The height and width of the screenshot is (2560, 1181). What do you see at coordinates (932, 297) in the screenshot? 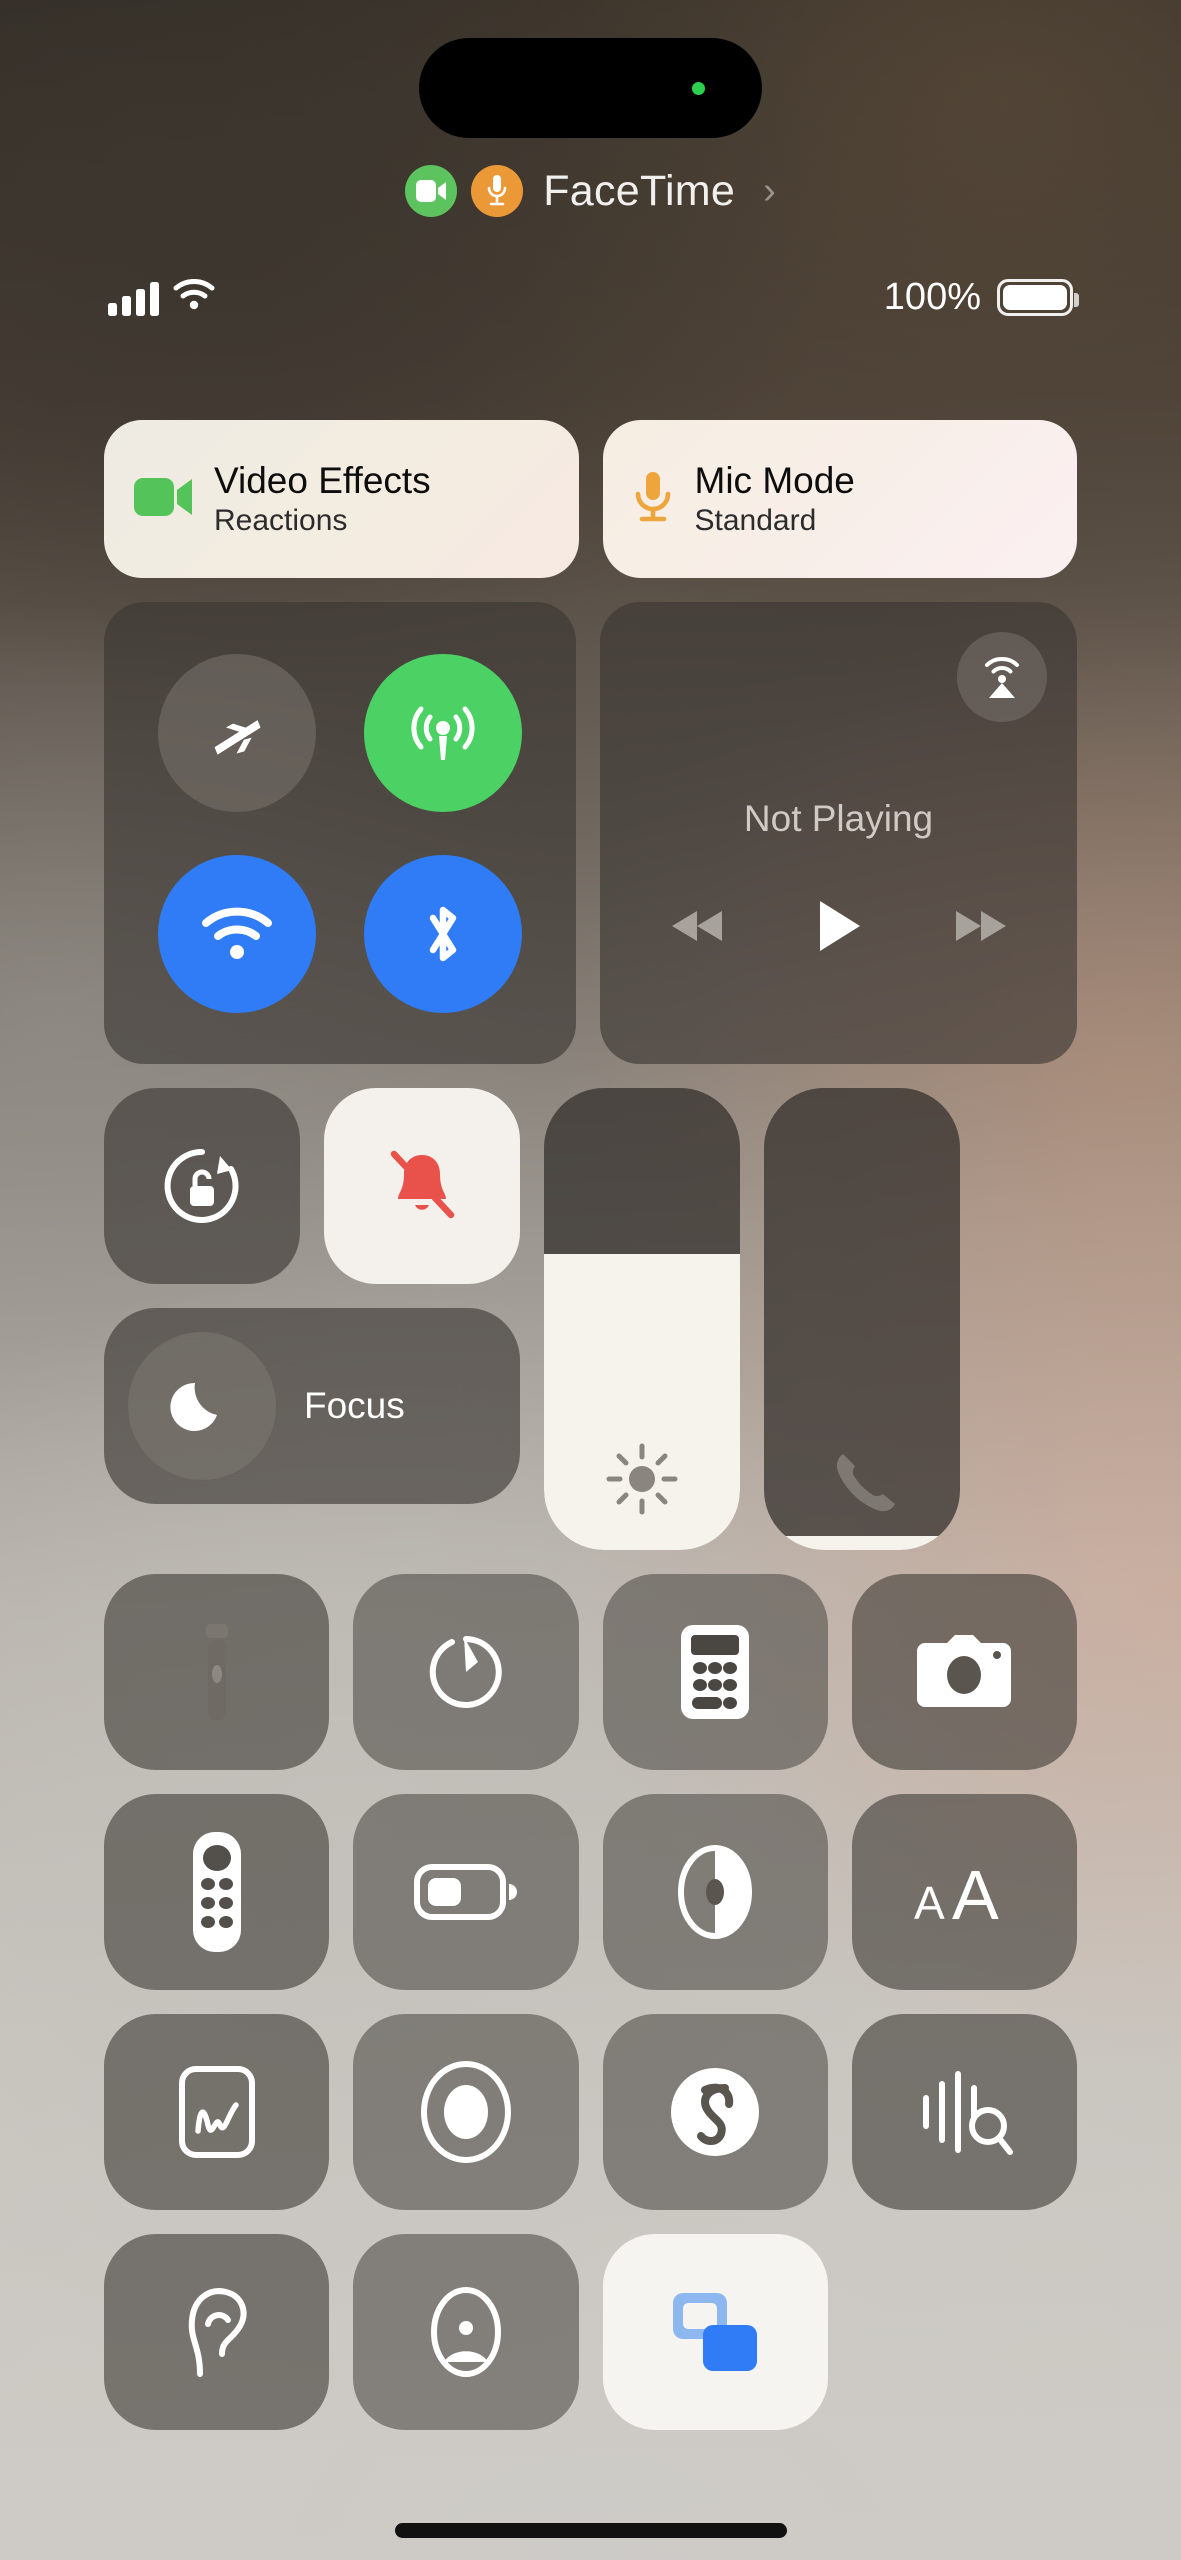
I see `battery-percentage-label: 100%` at bounding box center [932, 297].